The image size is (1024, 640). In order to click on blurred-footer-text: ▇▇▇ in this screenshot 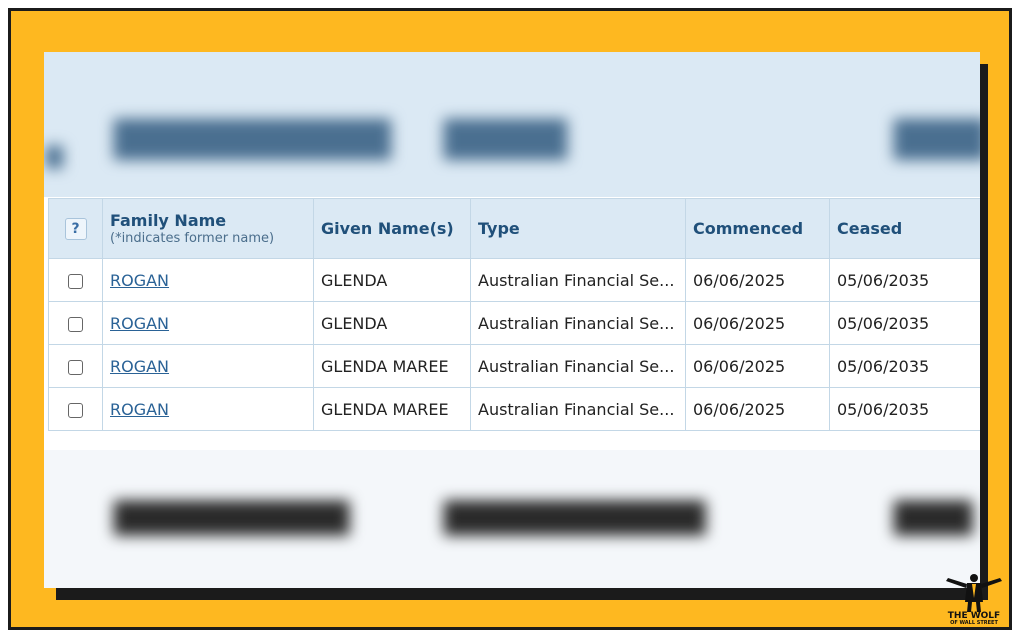, I will do `click(933, 516)`.